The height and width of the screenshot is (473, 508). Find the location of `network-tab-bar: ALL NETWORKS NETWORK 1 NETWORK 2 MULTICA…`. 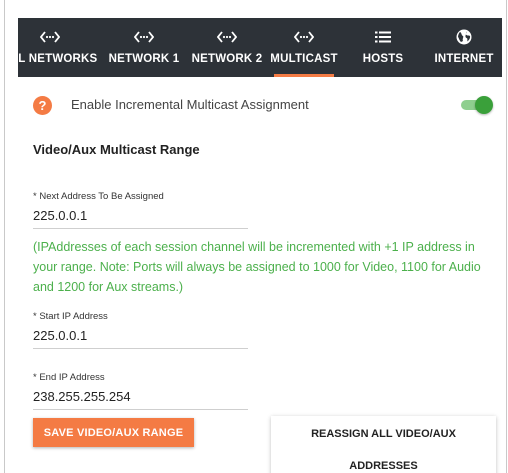

network-tab-bar: ALL NETWORKS NETWORK 1 NETWORK 2 MULTICA… is located at coordinates (260, 47).